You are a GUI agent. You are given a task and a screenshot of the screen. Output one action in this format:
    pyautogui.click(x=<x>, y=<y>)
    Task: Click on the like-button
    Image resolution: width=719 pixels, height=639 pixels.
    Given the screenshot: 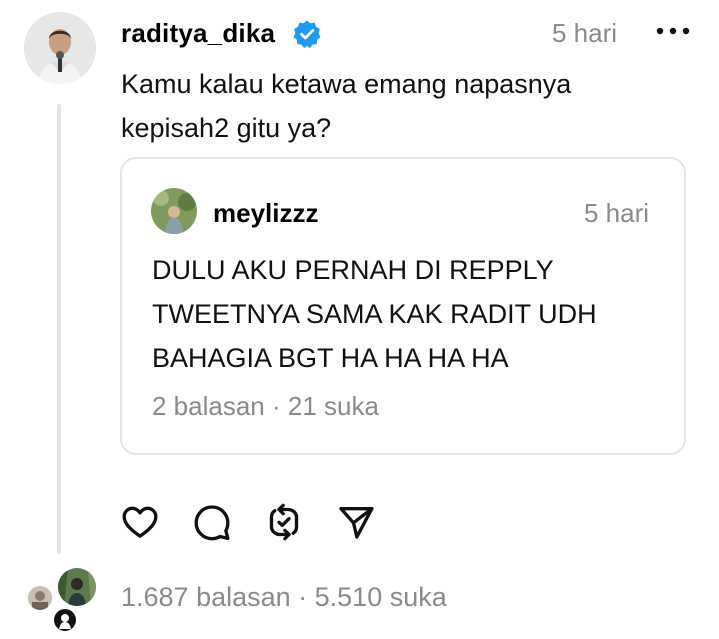 What is the action you would take?
    pyautogui.click(x=140, y=522)
    